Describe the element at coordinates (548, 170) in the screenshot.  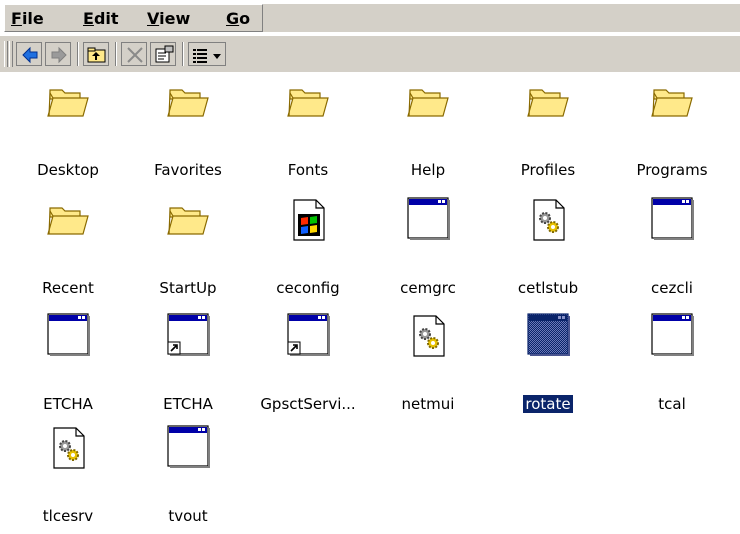
I see `file-item-label: Profiles` at that location.